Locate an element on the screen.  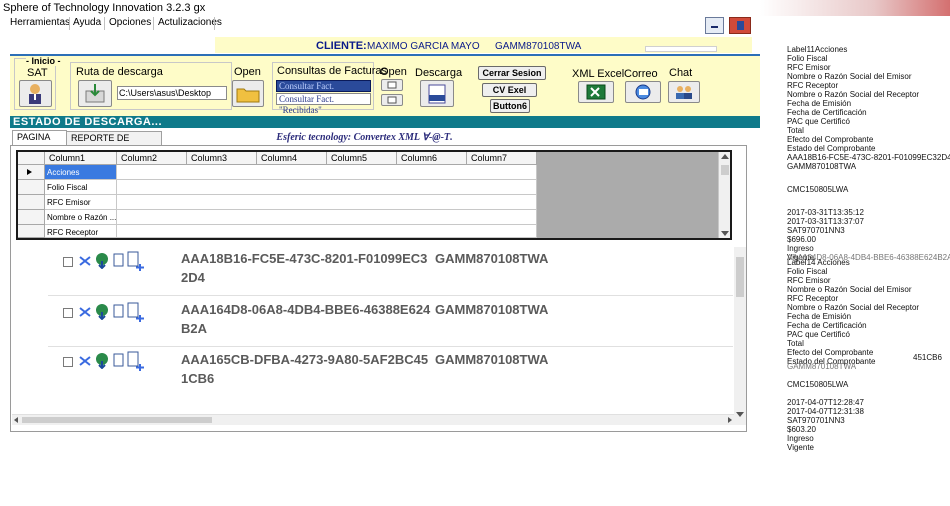
banner-field is located at coordinates (681, 49).